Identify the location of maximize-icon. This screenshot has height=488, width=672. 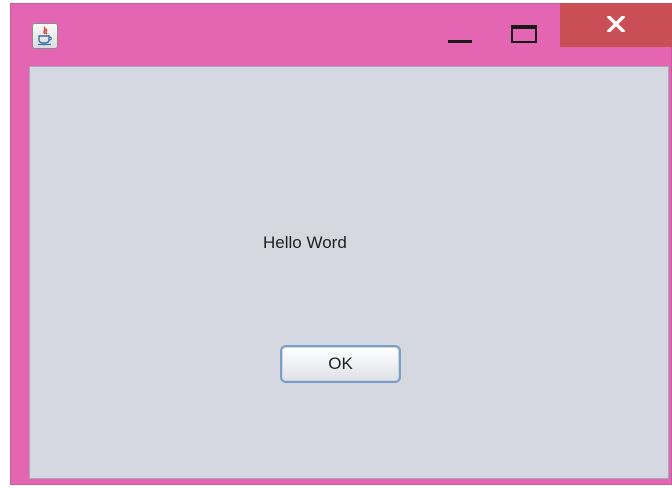
(524, 34).